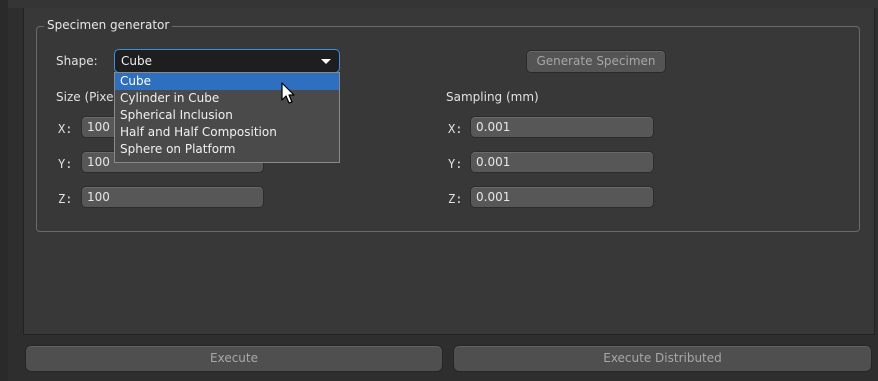  What do you see at coordinates (562, 197) in the screenshot?
I see `sampling-z-field: 0.001` at bounding box center [562, 197].